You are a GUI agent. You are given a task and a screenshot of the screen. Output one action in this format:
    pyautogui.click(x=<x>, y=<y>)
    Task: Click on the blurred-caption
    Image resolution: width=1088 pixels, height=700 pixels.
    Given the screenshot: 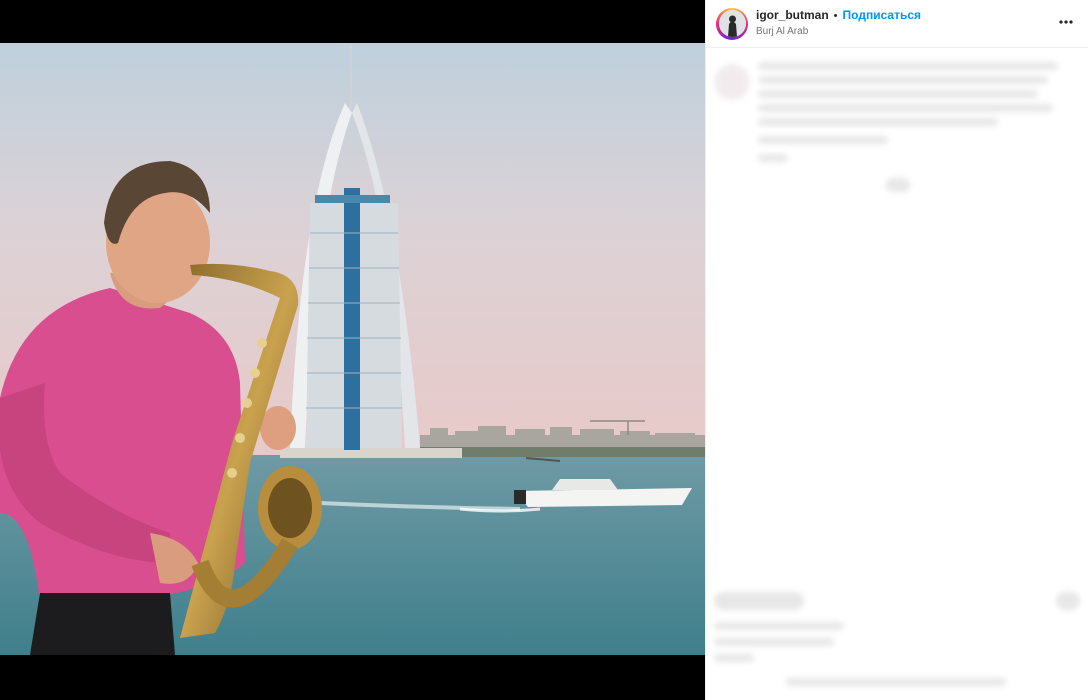 What is the action you would take?
    pyautogui.click(x=897, y=133)
    